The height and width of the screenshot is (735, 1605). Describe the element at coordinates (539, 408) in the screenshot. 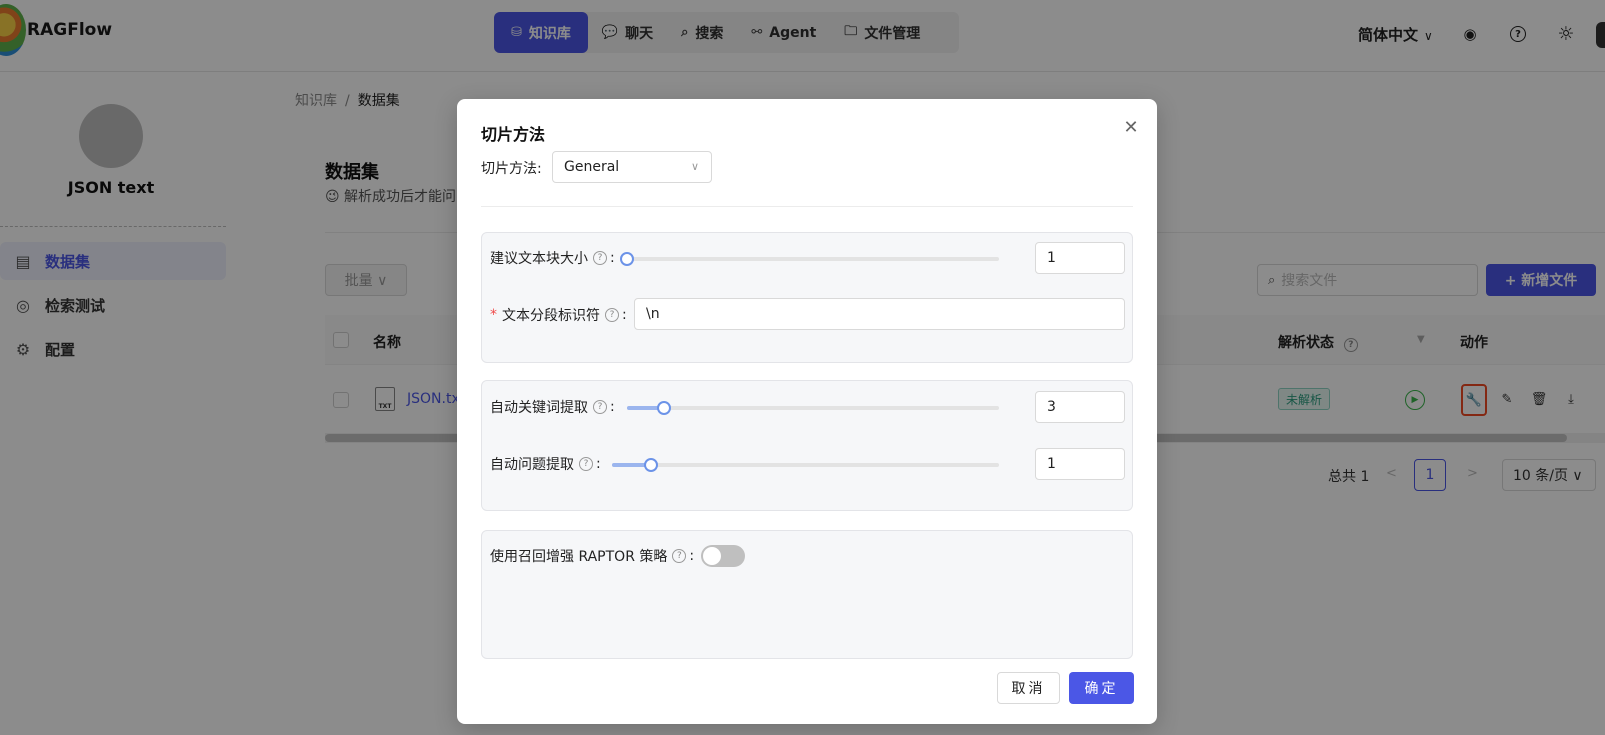

I see `auto-keywords-label-text: 自动关键词提取` at that location.